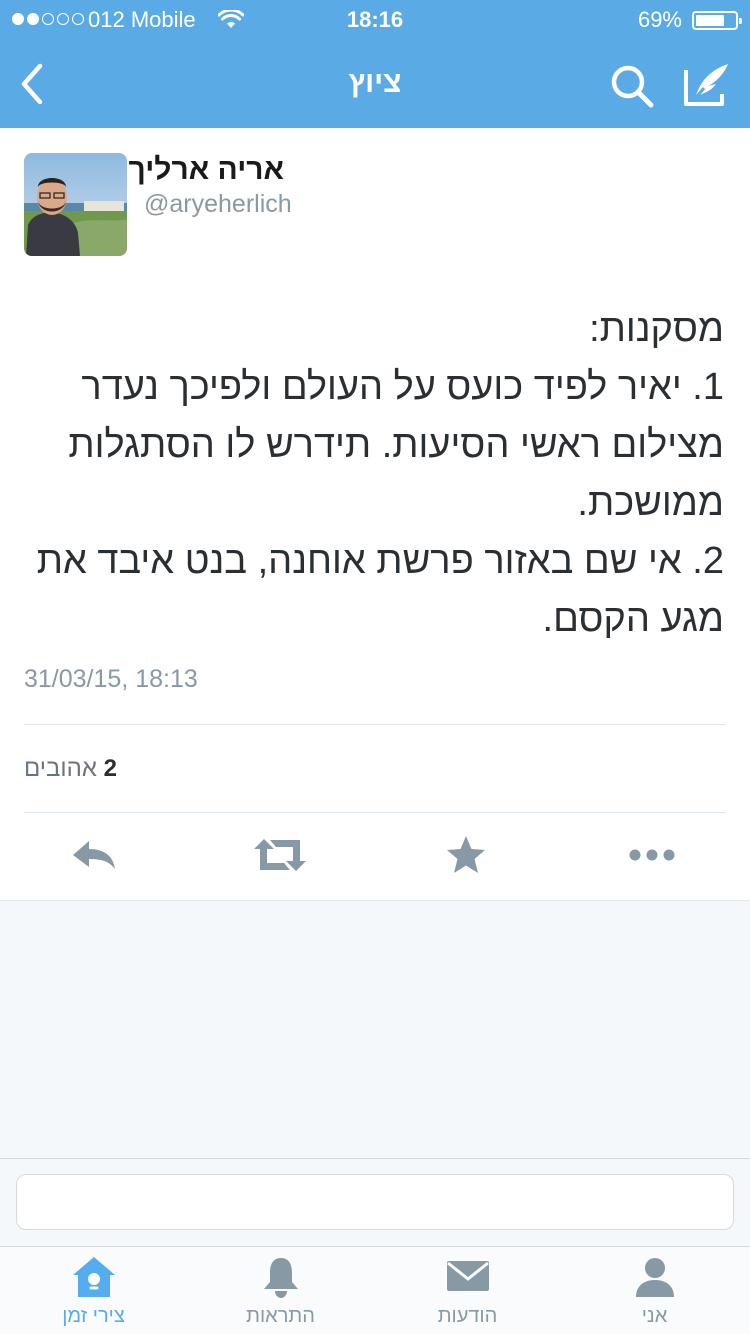 This screenshot has width=750, height=1334. I want to click on author-name: אריה ארליך, so click(206, 170).